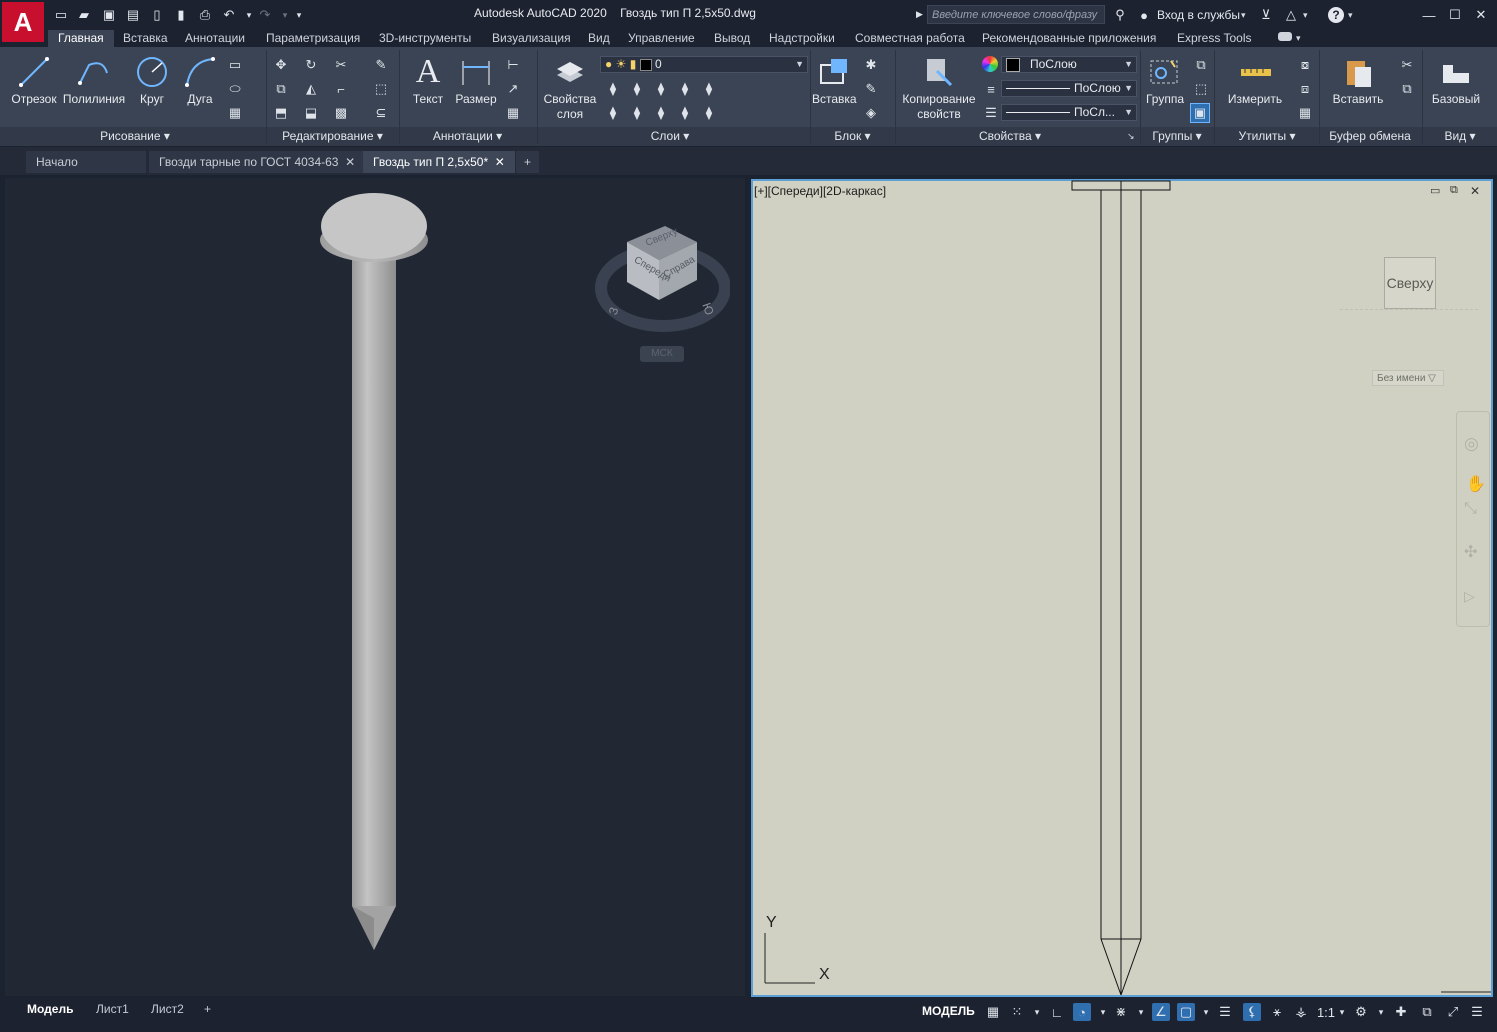  What do you see at coordinates (871, 113) in the screenshot?
I see `attribute-icon: ◈` at bounding box center [871, 113].